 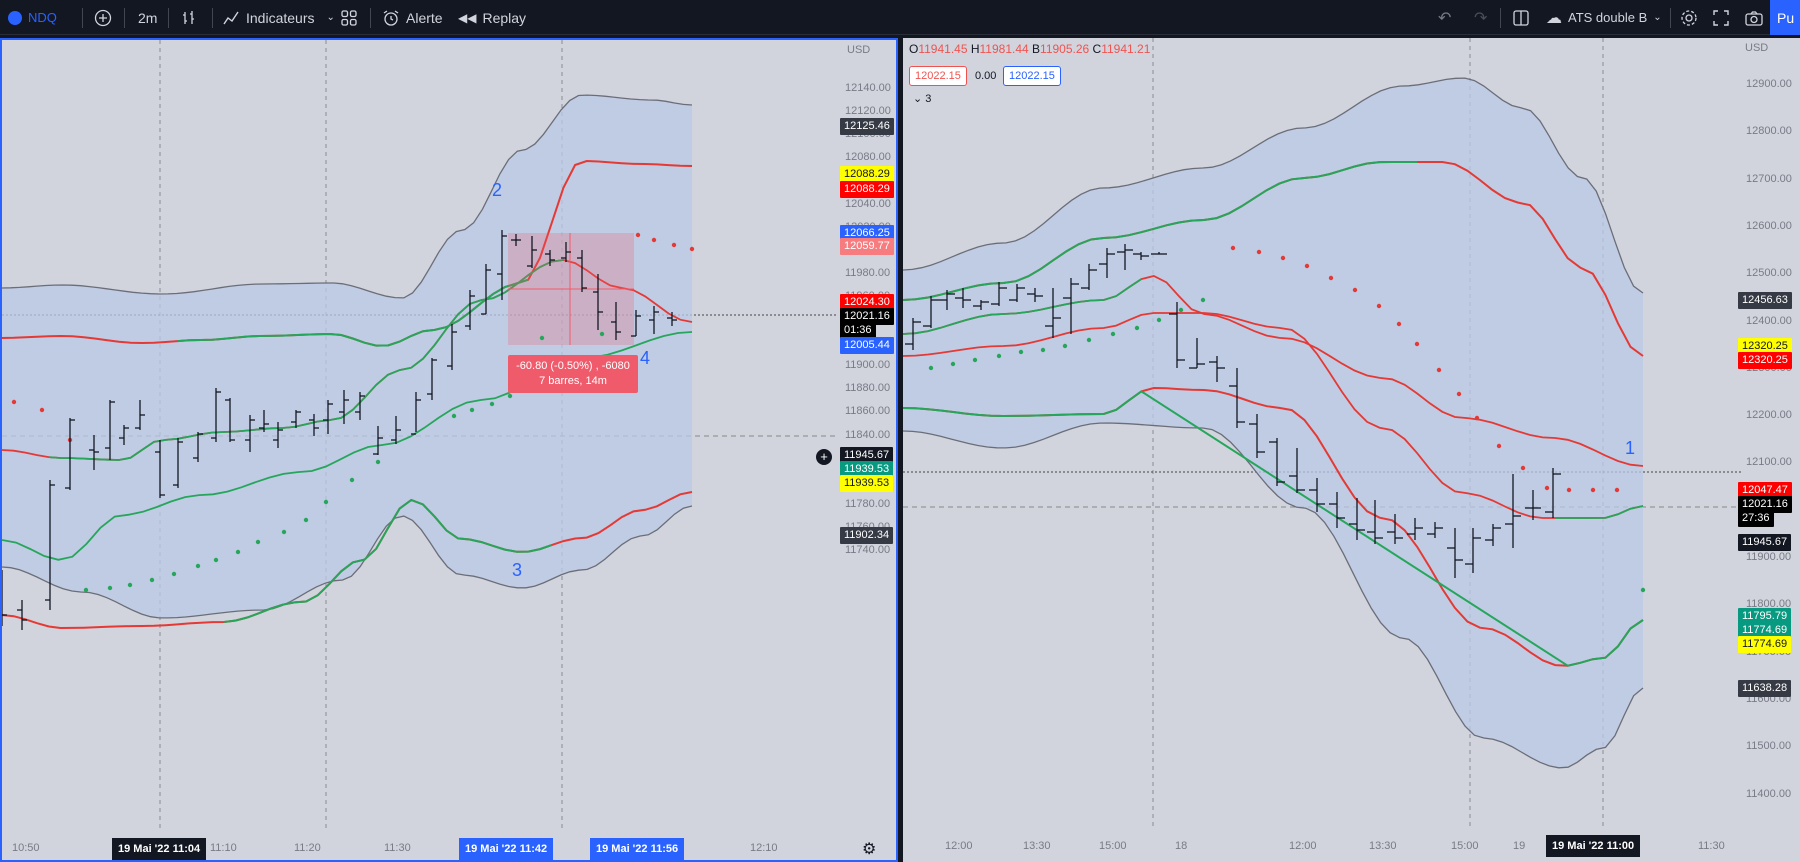 What do you see at coordinates (867, 345) in the screenshot?
I see `price-scale-label: 12005.44` at bounding box center [867, 345].